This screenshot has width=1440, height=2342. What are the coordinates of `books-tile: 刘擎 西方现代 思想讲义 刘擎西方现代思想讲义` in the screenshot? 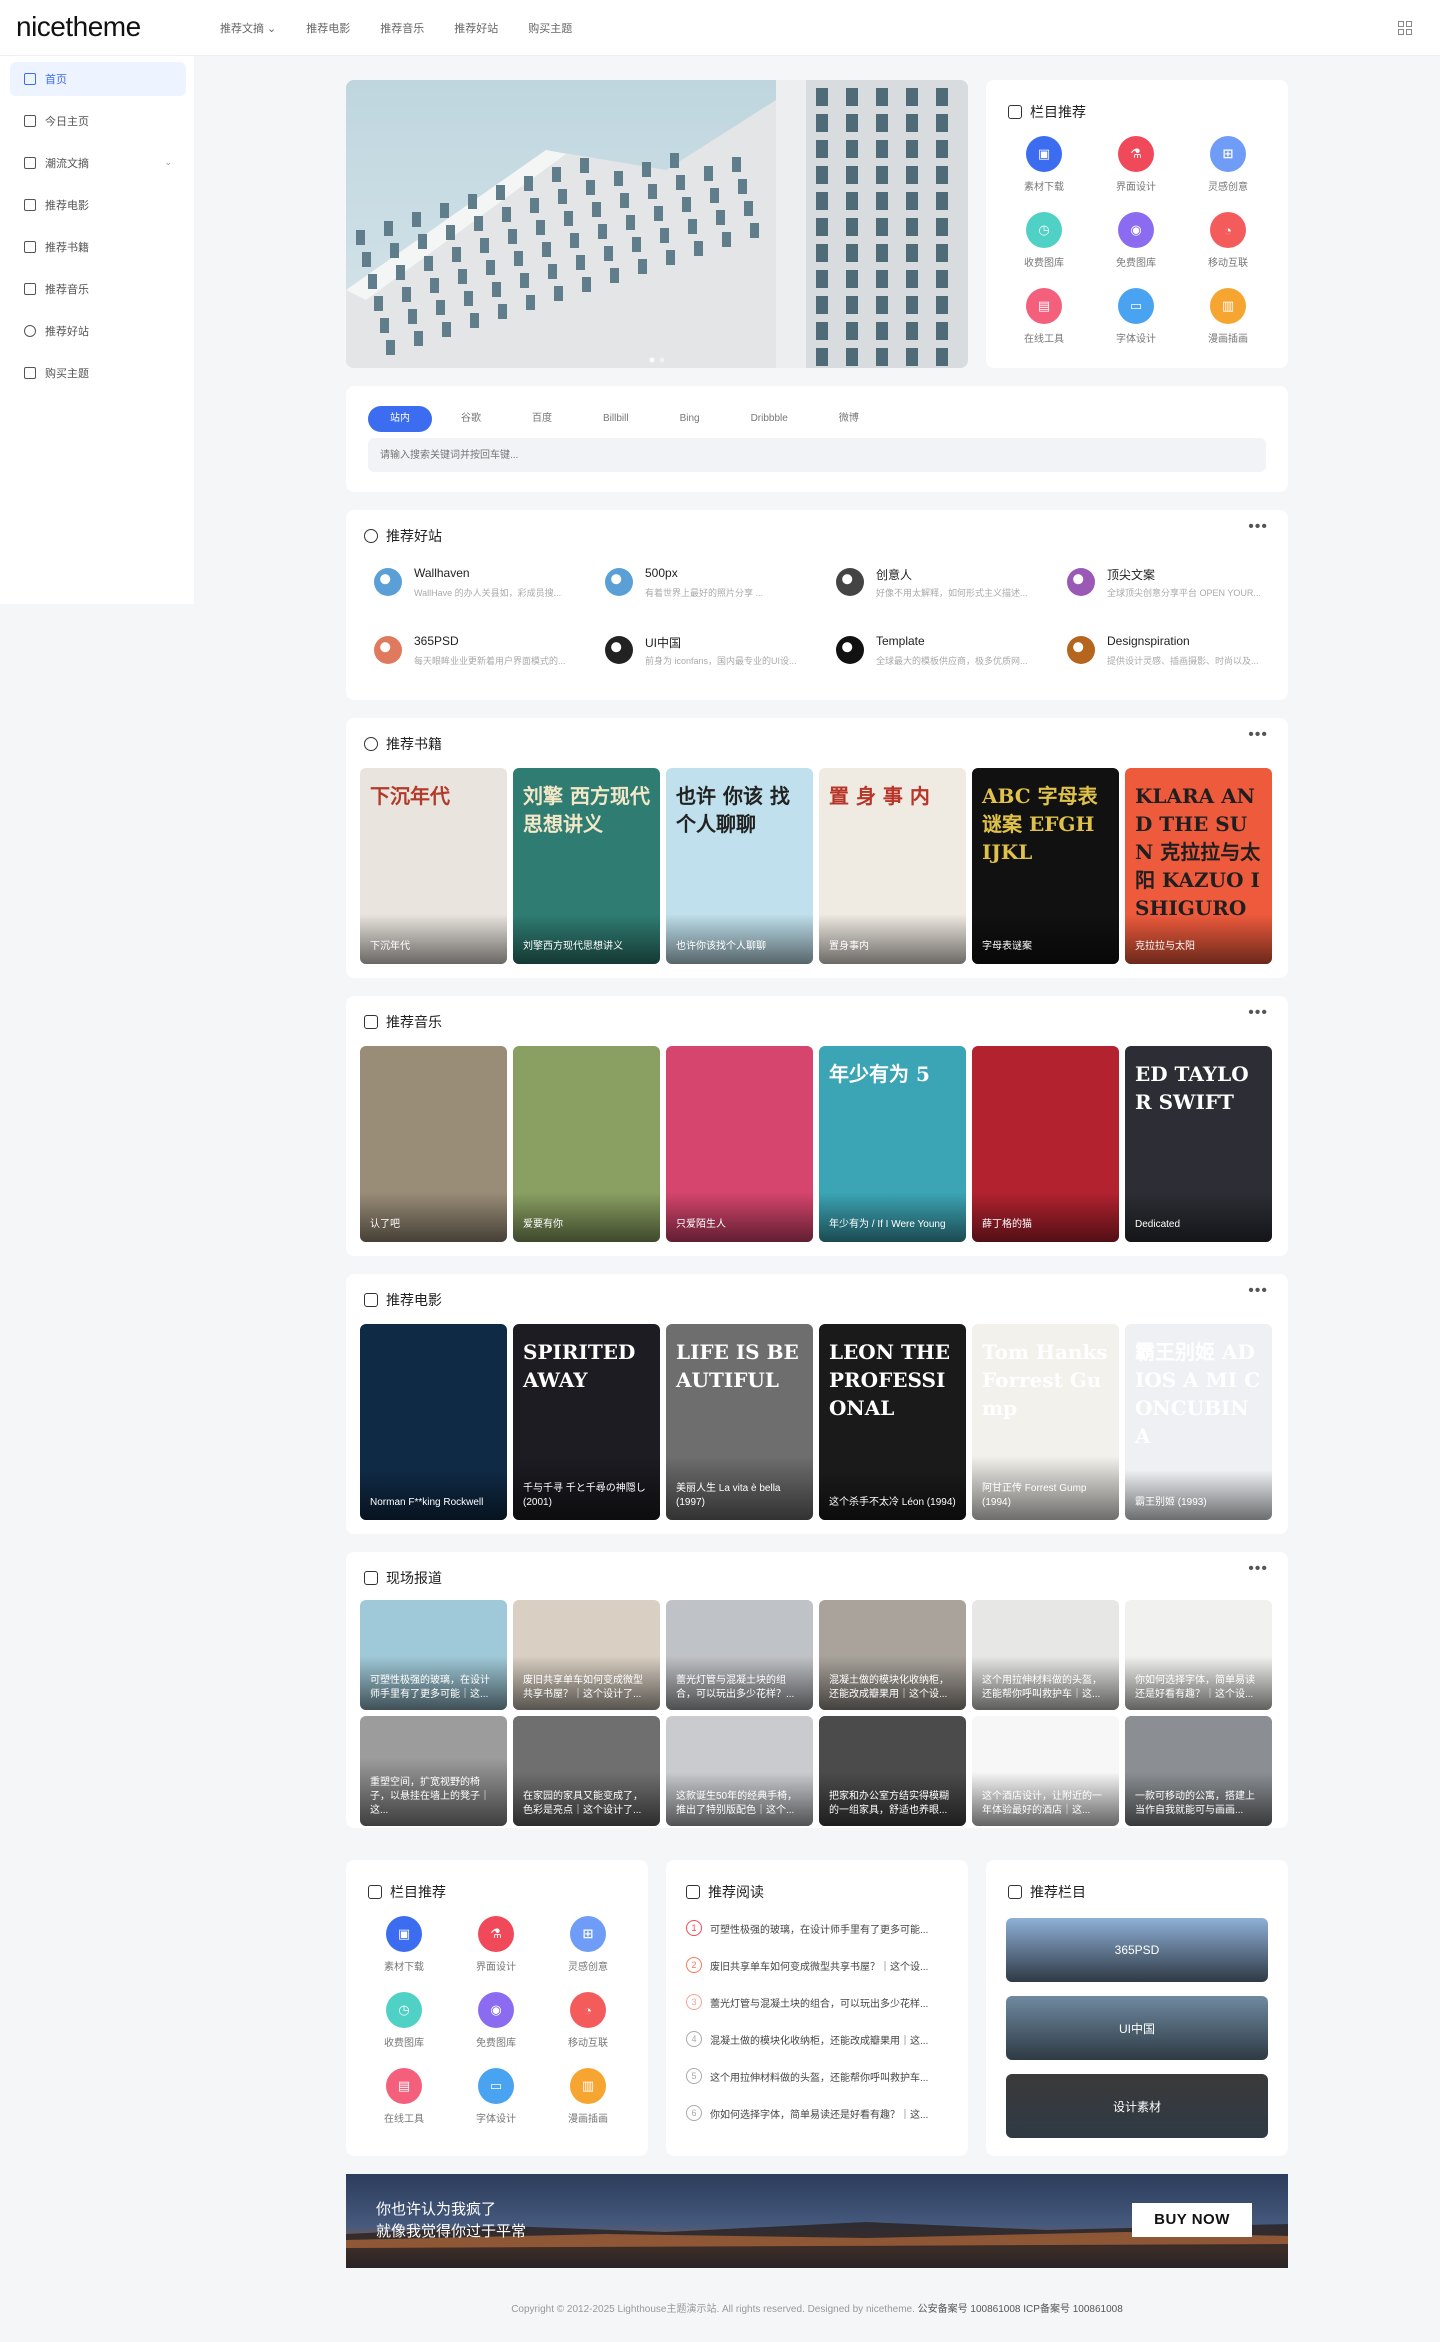 It's located at (586, 866).